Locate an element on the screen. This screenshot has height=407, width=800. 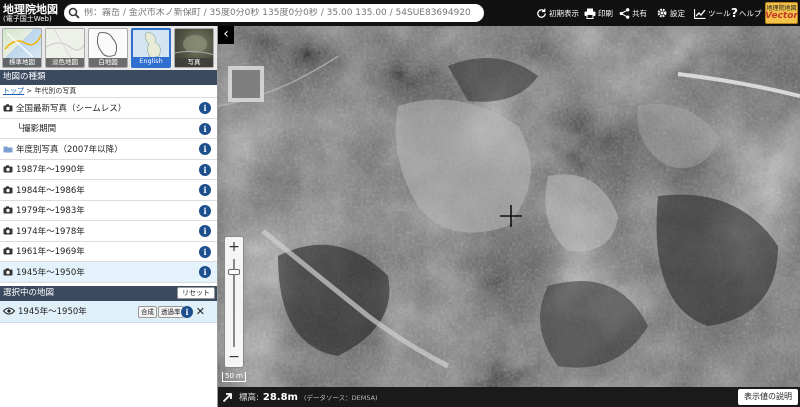
share-button: 共有 is located at coordinates (633, 13).